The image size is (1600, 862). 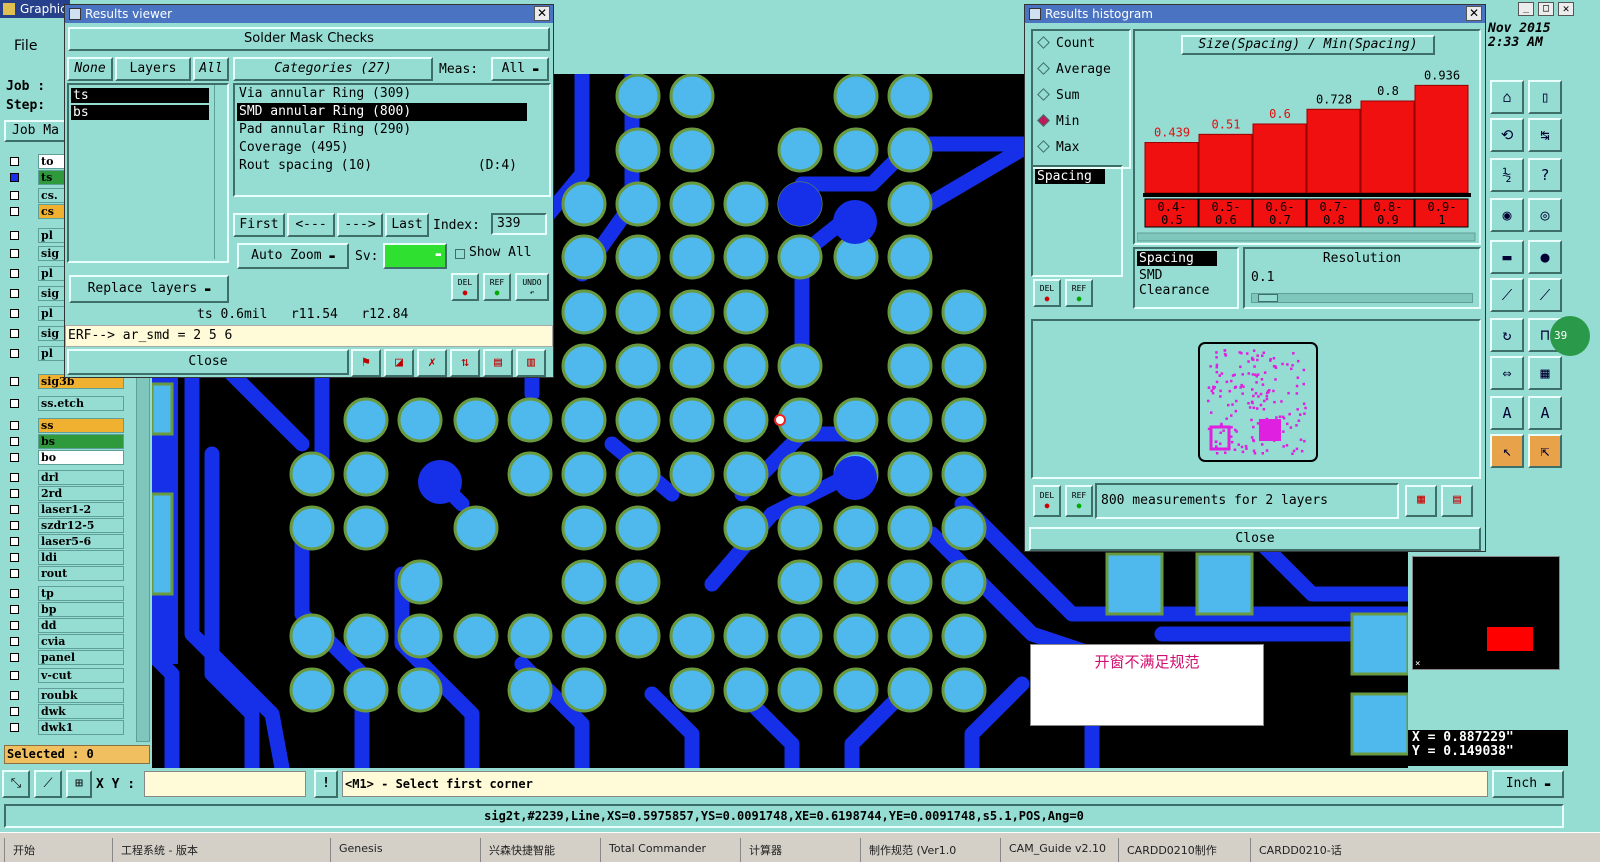 I want to click on pick-blue-icon: ⟋, so click(x=1545, y=295).